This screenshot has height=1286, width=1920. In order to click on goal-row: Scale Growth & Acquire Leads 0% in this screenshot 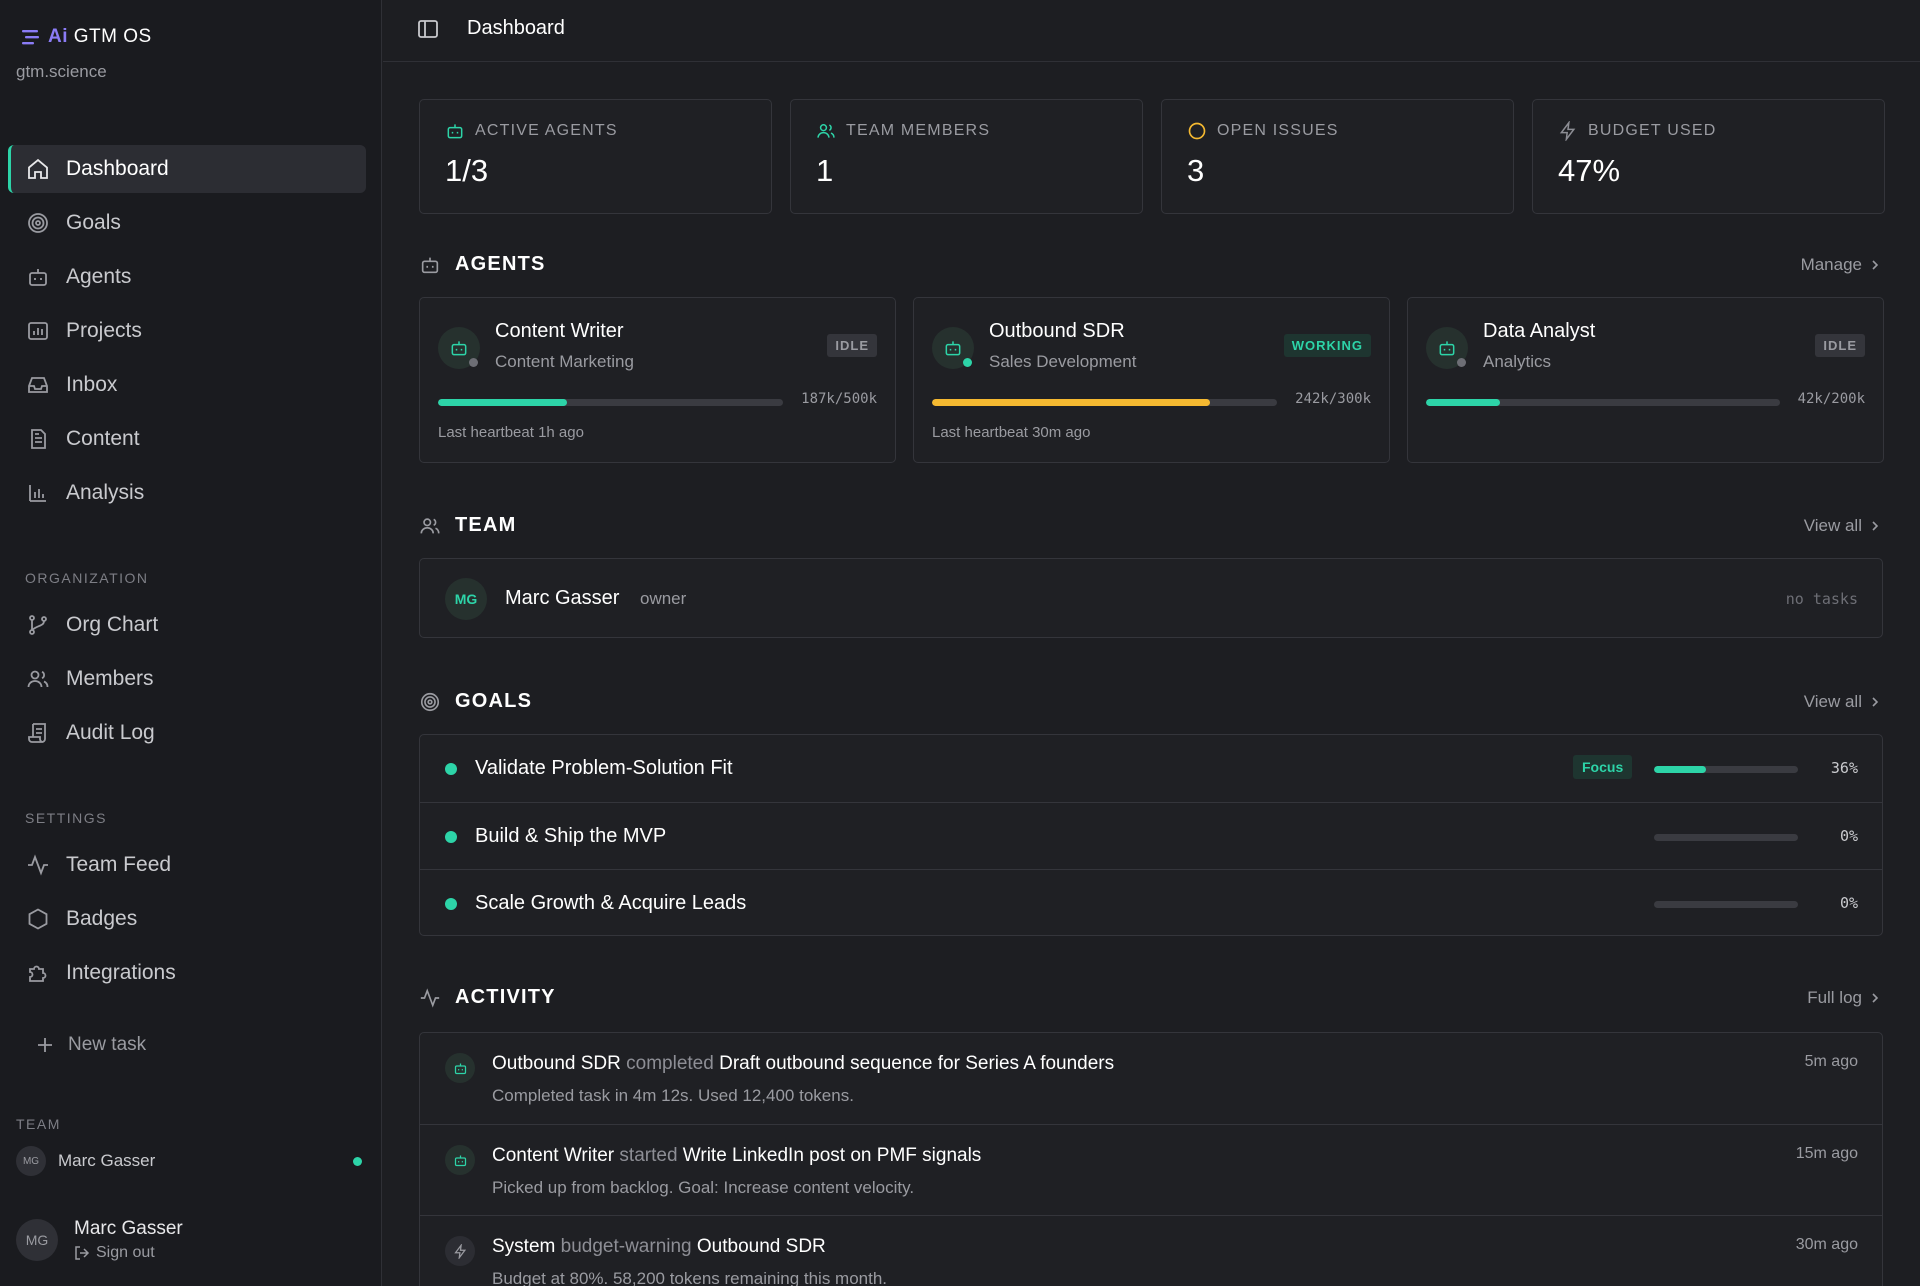, I will do `click(1151, 902)`.